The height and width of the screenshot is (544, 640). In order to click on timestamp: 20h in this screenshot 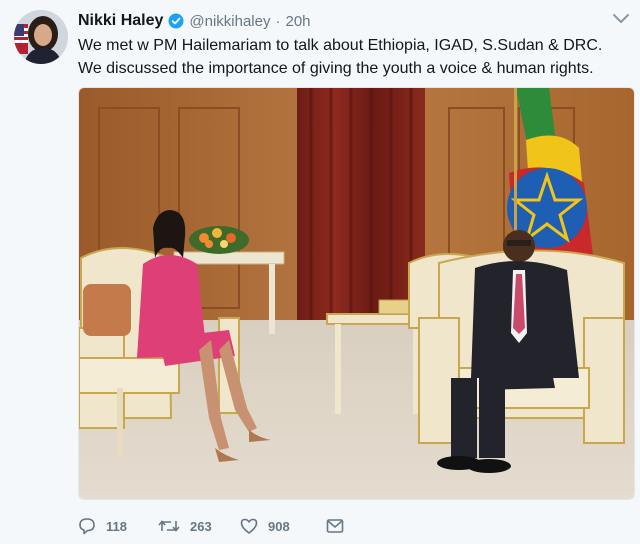, I will do `click(297, 21)`.